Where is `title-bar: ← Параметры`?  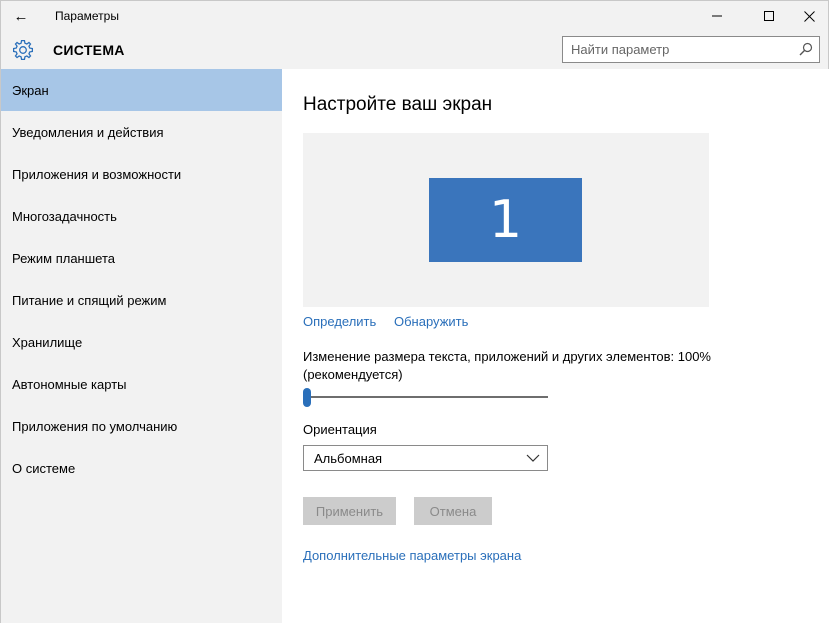 title-bar: ← Параметры is located at coordinates (414, 16).